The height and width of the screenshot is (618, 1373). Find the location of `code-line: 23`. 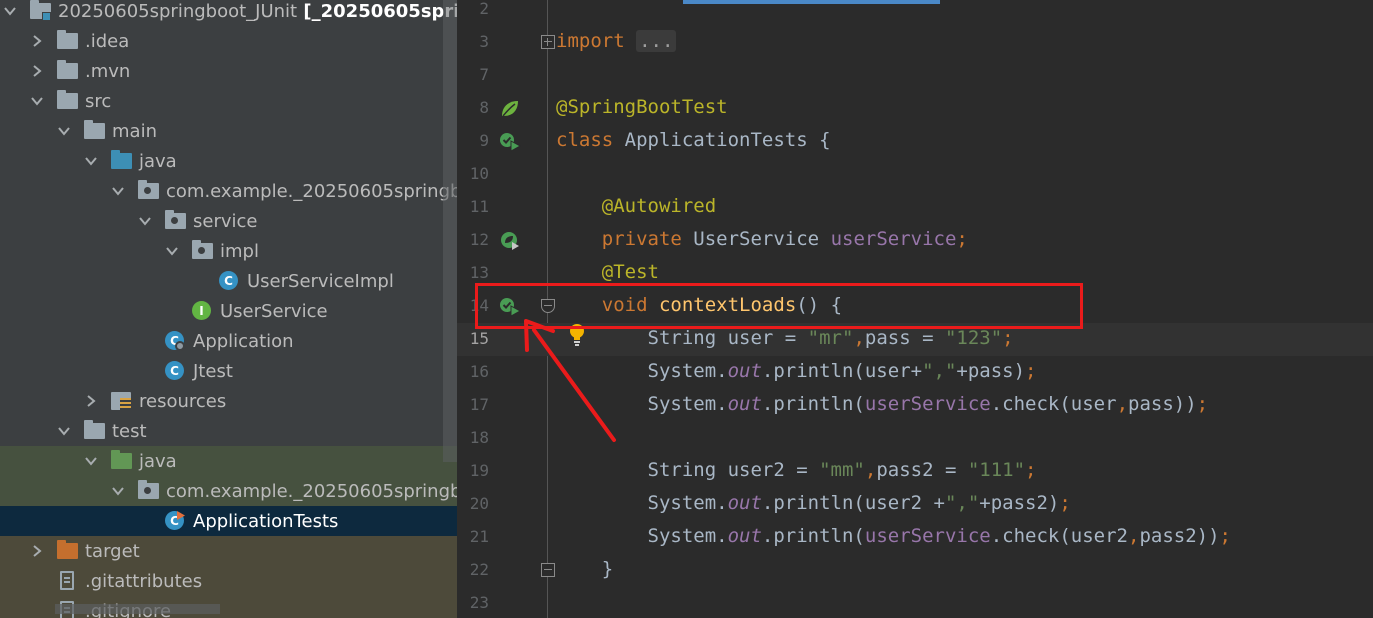

code-line: 23 is located at coordinates (915, 602).